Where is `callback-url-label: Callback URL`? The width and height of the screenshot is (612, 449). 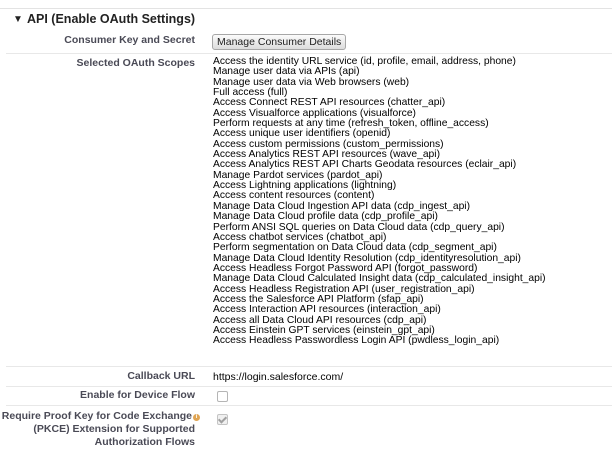 callback-url-label: Callback URL is located at coordinates (161, 376).